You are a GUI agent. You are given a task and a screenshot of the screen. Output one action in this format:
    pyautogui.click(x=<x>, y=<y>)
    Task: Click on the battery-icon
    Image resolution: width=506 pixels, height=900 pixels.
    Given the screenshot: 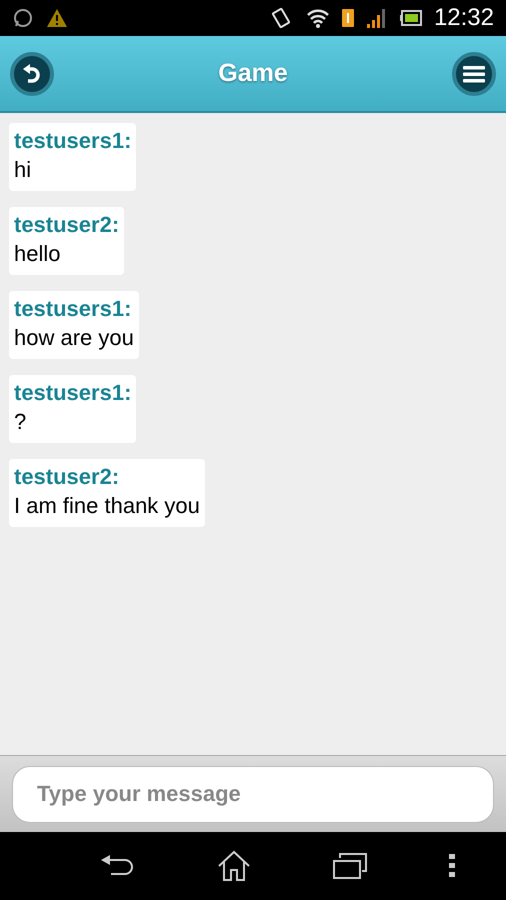 What is the action you would take?
    pyautogui.click(x=411, y=18)
    